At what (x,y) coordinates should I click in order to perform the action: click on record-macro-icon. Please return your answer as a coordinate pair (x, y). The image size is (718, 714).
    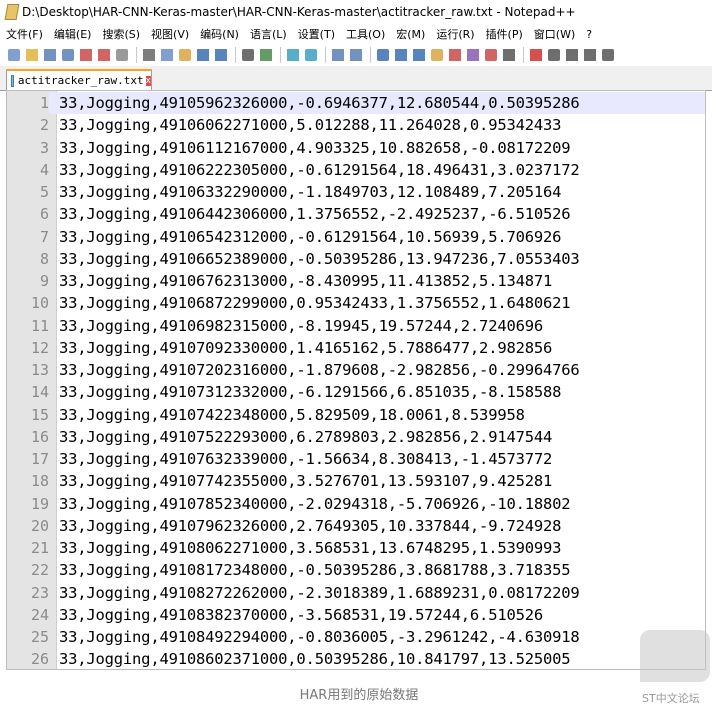
    Looking at the image, I should click on (536, 55).